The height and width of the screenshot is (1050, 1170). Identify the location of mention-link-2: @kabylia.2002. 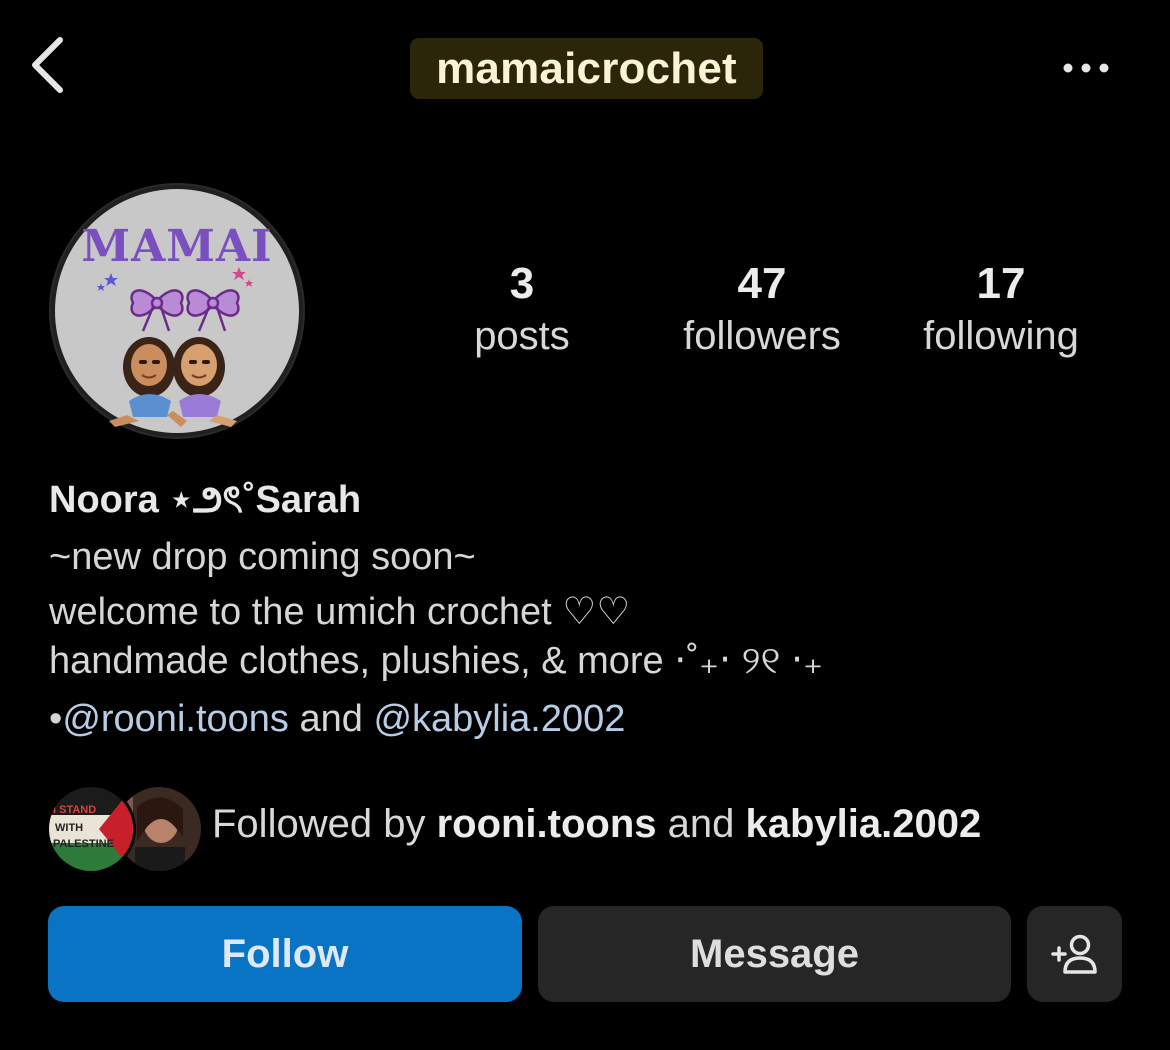
(499, 719).